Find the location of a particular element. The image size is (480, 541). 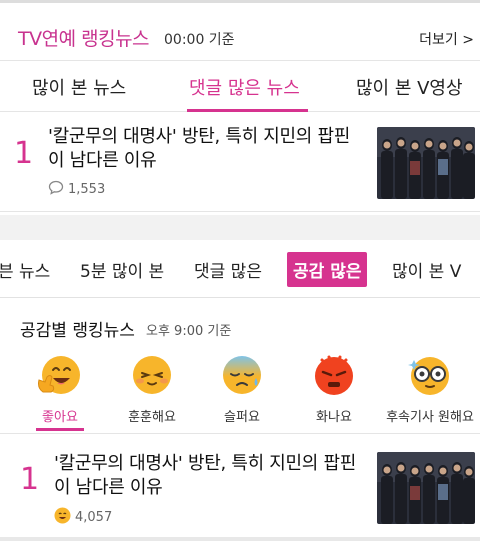

like-meta: 4,057 is located at coordinates (83, 517).